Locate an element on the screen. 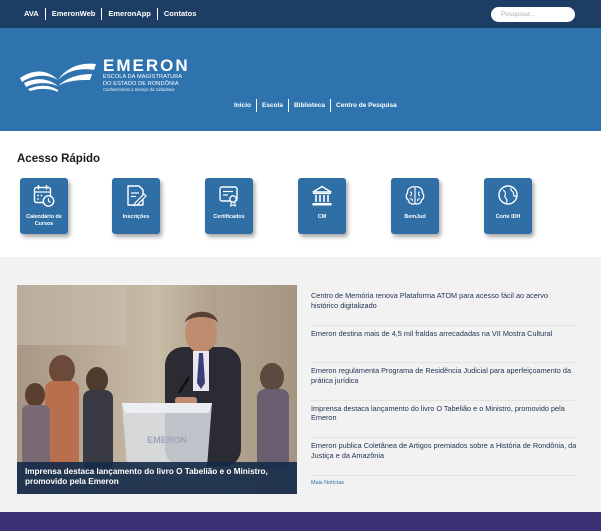 This screenshot has width=601, height=531. brand-tagline: Conhecimento a Serviço da Cidadania is located at coordinates (139, 90).